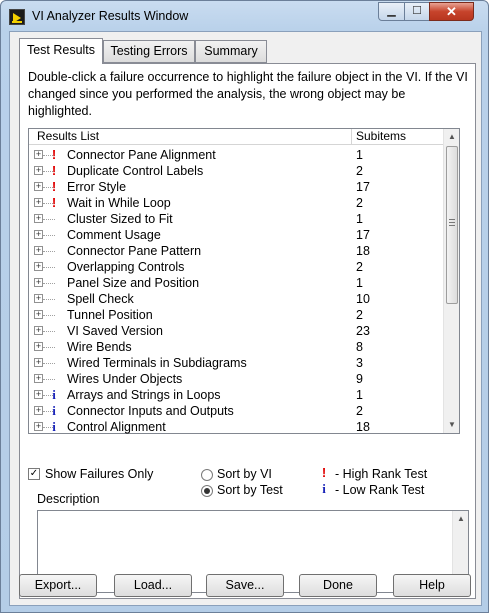  I want to click on results-row: +! Wait in While Loop 2, so click(236, 203).